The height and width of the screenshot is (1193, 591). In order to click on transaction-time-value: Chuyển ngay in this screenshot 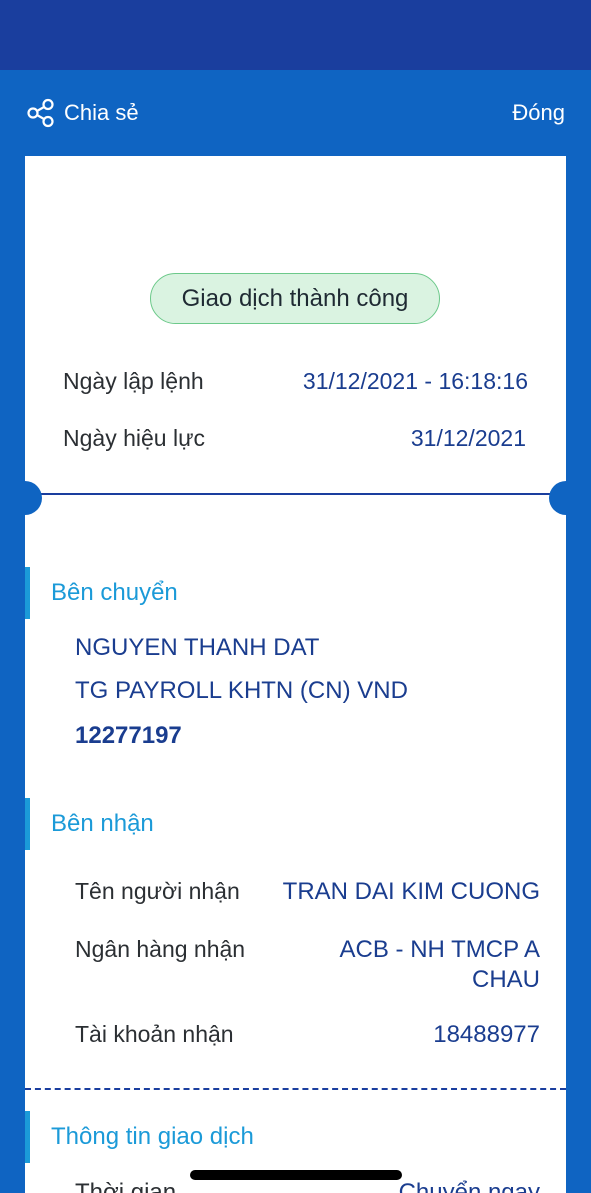, I will do `click(469, 1186)`.